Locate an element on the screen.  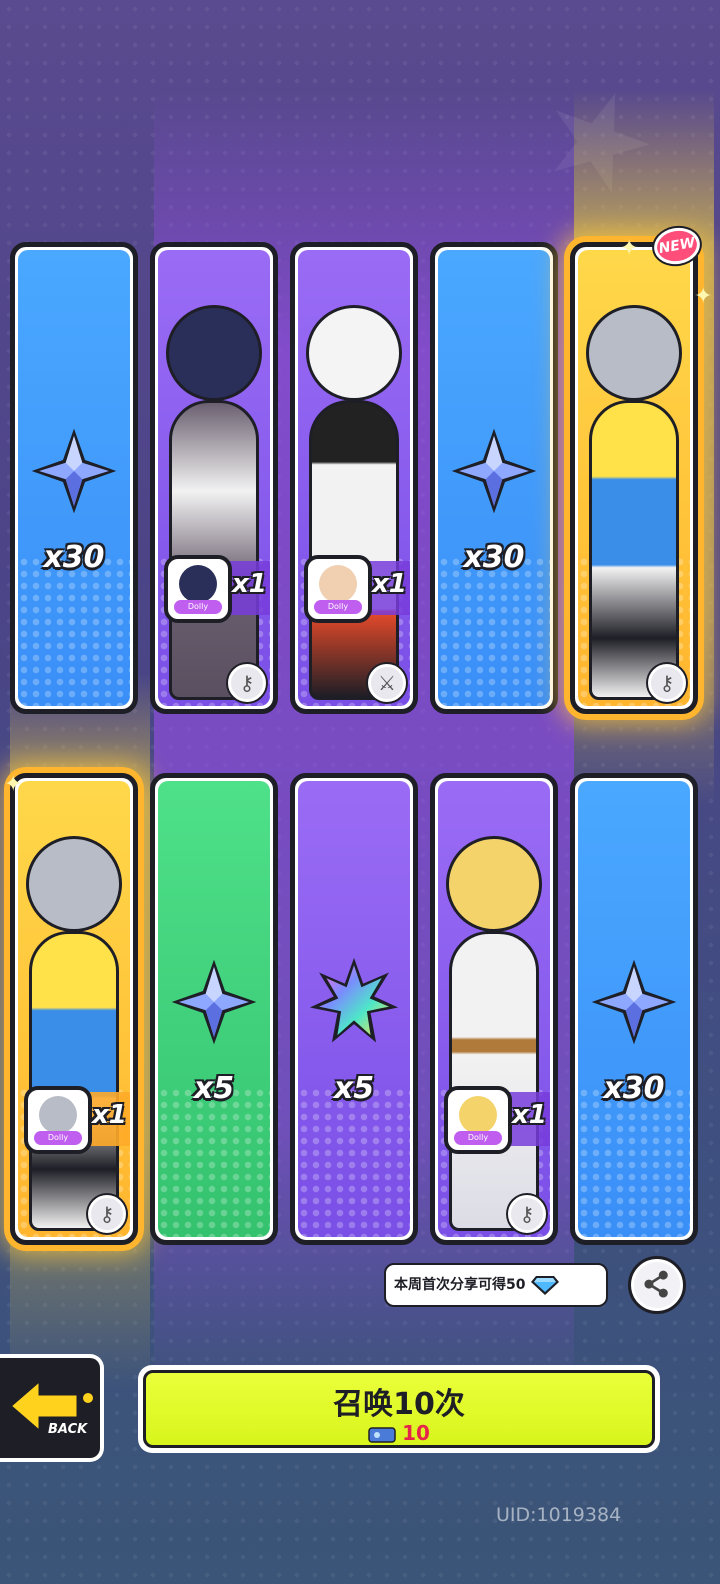
reward-card: Dolly x1 ⚔ is located at coordinates (354, 478).